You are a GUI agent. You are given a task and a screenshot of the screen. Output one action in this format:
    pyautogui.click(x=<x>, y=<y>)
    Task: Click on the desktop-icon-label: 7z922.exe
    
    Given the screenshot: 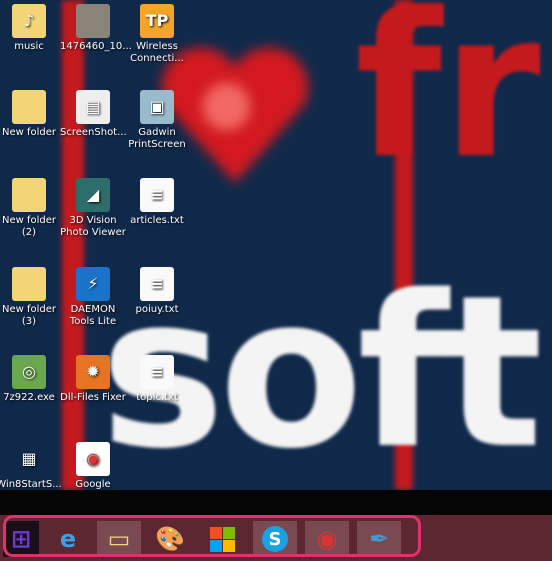 What is the action you would take?
    pyautogui.click(x=29, y=397)
    